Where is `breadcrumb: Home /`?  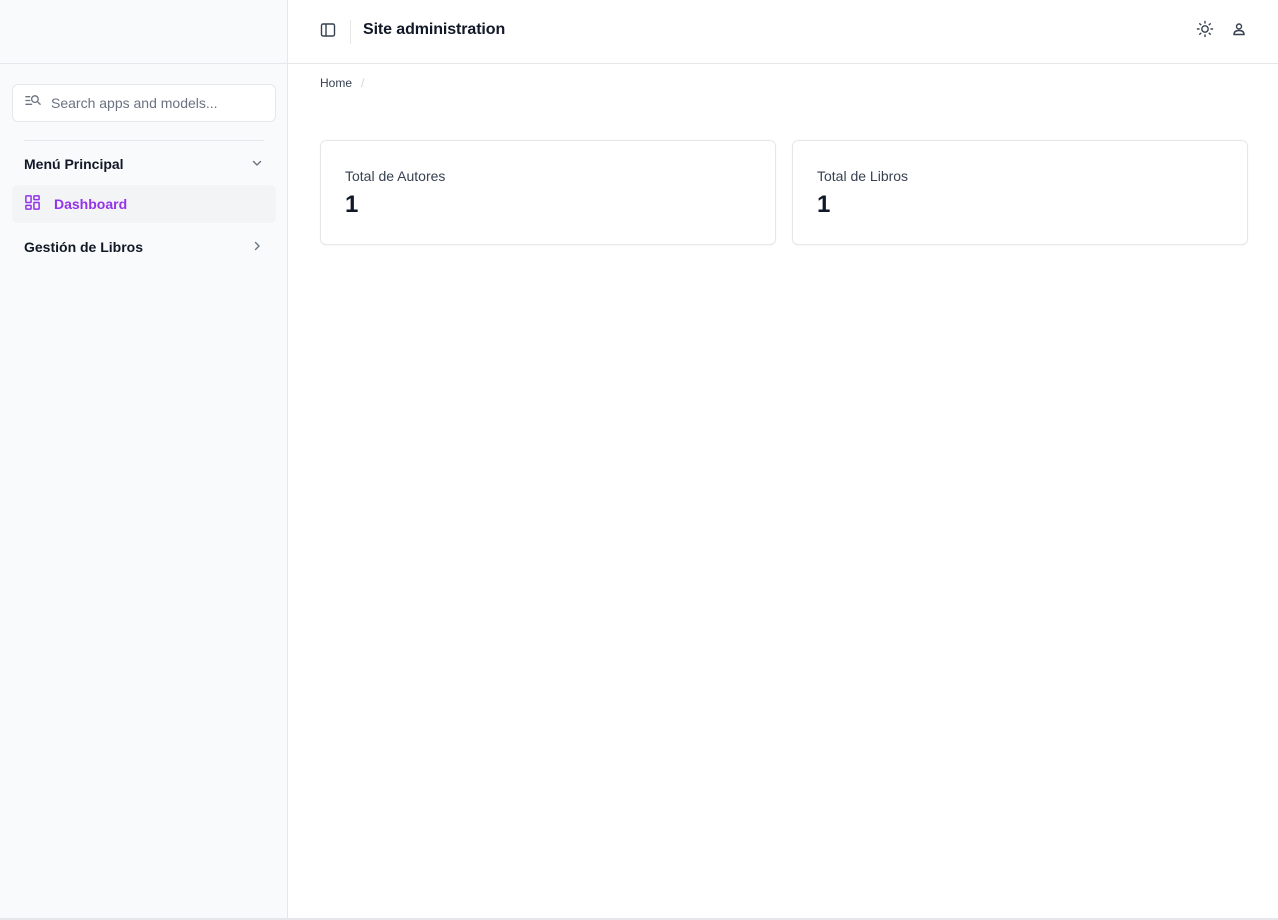
breadcrumb: Home / is located at coordinates (342, 83).